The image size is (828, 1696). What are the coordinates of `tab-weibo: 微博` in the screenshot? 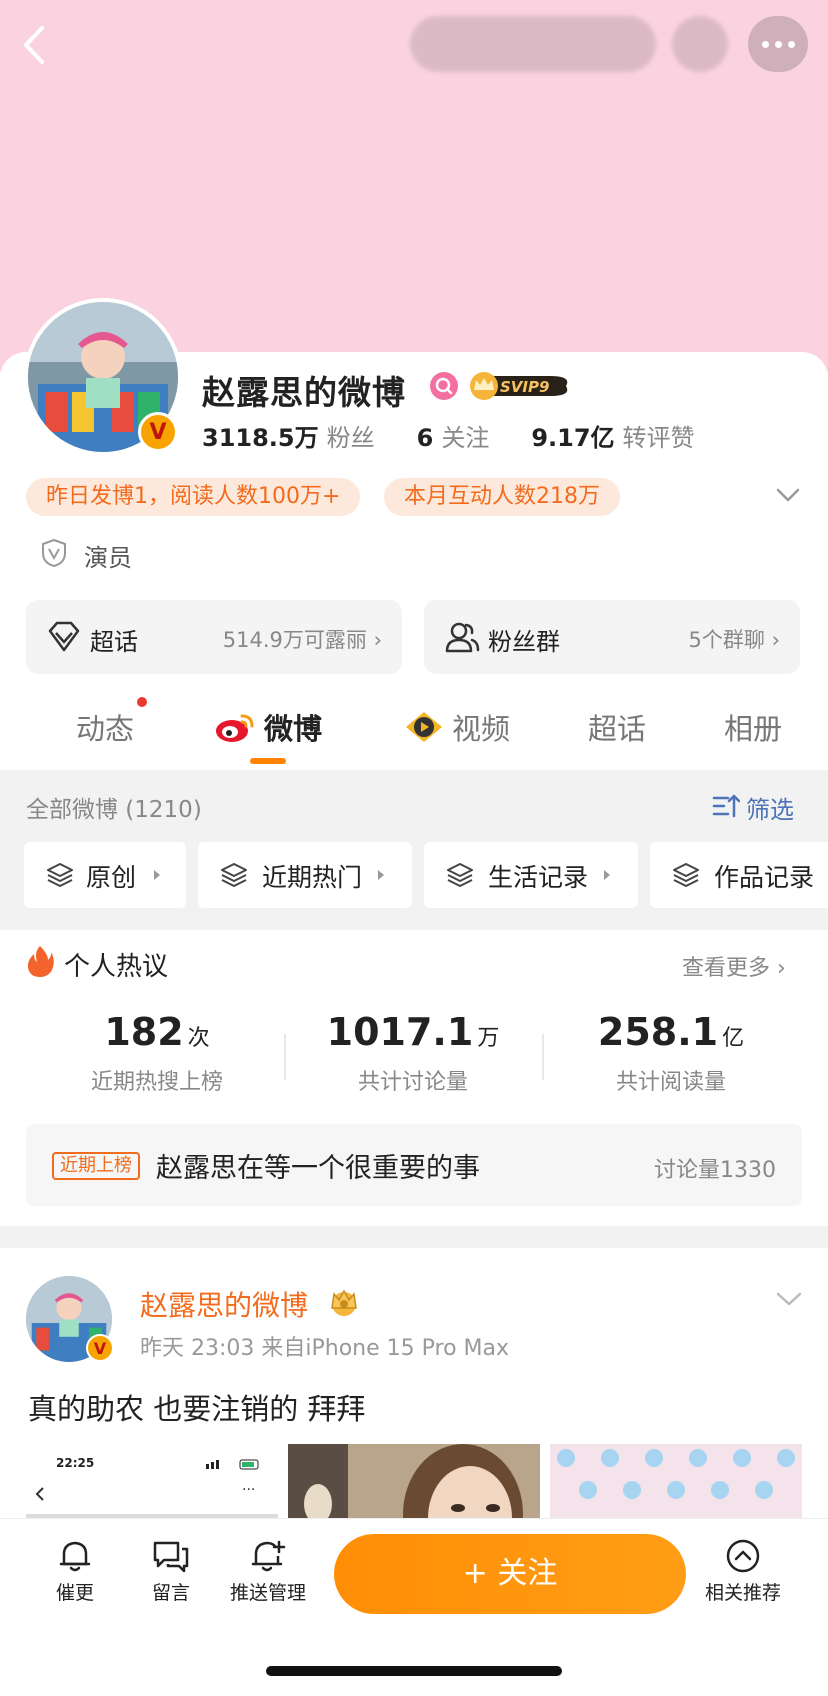 It's located at (293, 727).